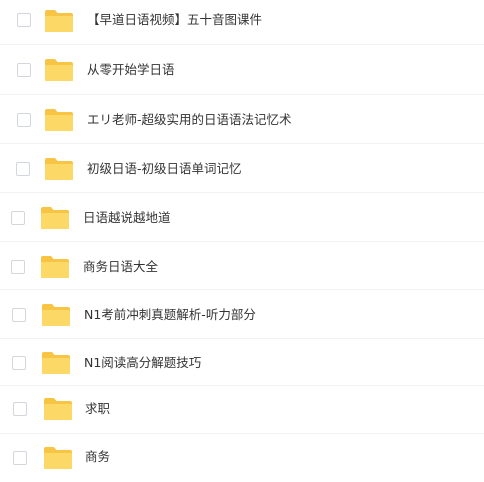 The width and height of the screenshot is (484, 482). What do you see at coordinates (242, 458) in the screenshot?
I see `file-row-9: 商务` at bounding box center [242, 458].